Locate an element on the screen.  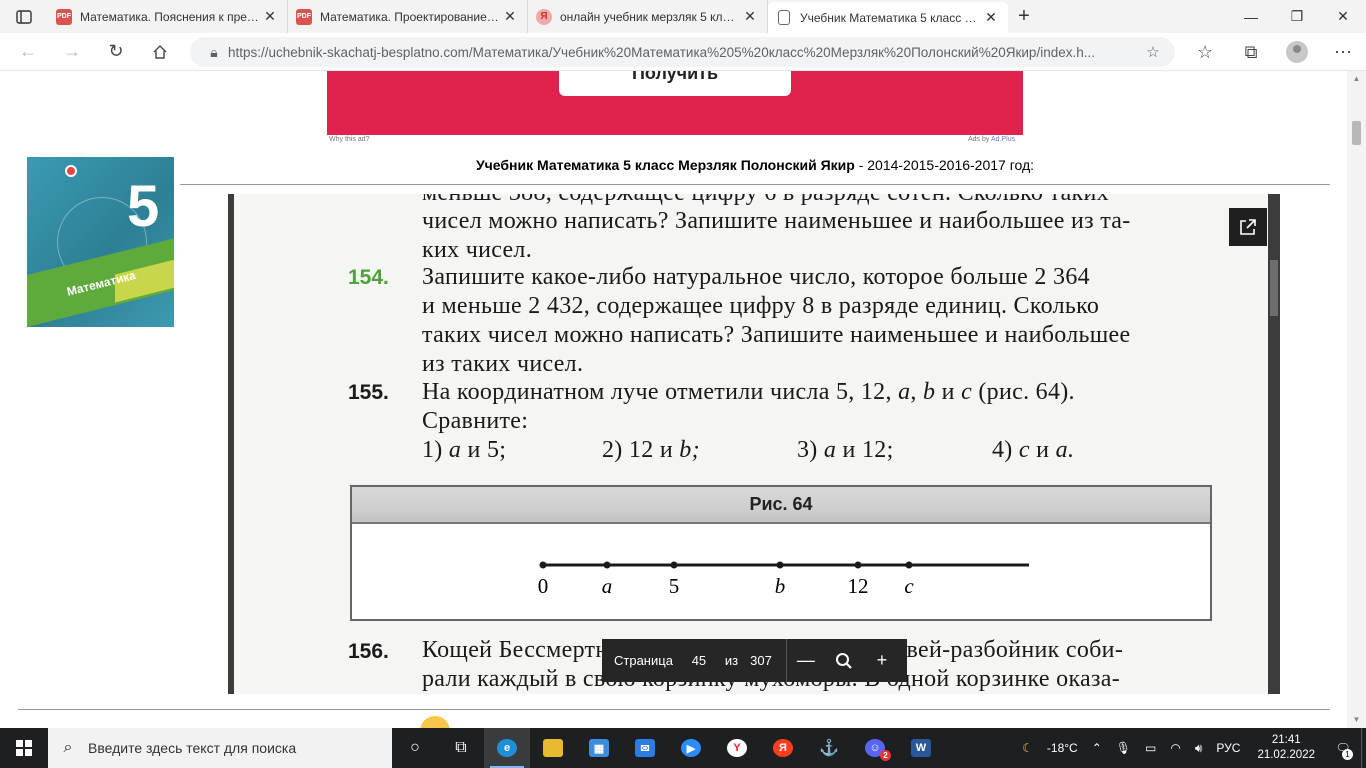
lock-icon: 🔒︎ is located at coordinates (214, 52).